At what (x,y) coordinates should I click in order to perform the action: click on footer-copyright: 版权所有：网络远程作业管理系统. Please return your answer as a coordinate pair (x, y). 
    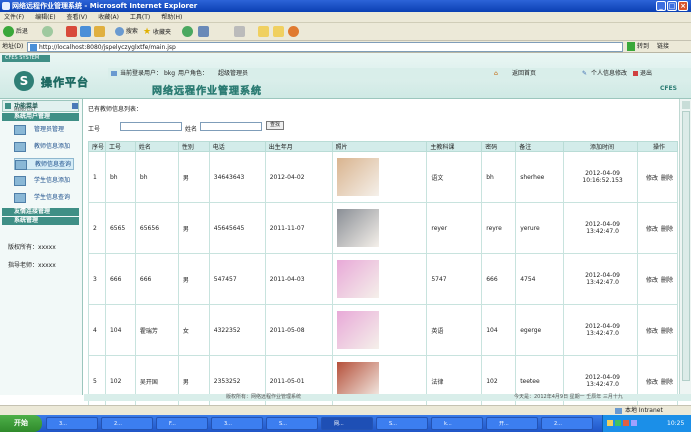
    Looking at the image, I should click on (264, 397).